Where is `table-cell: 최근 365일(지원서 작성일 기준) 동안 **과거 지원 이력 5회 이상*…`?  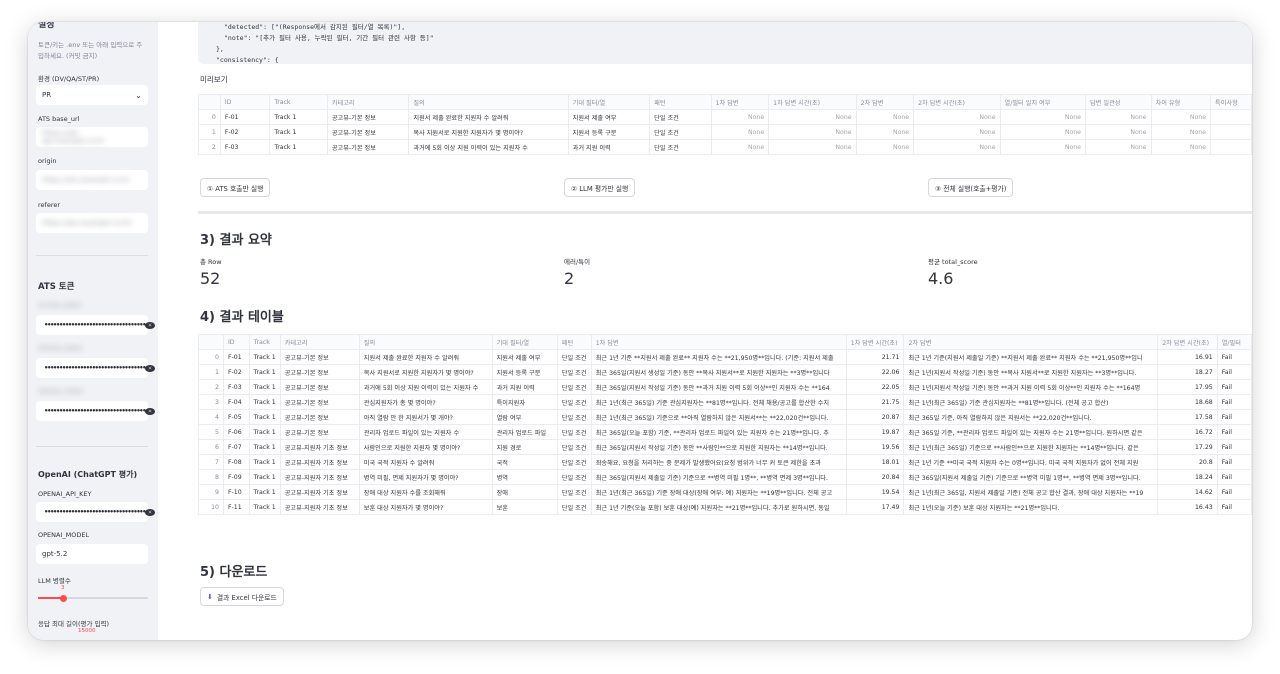 table-cell: 최근 365일(지원서 작성일 기준) 동안 **과거 지원 이력 5회 이상*… is located at coordinates (718, 387).